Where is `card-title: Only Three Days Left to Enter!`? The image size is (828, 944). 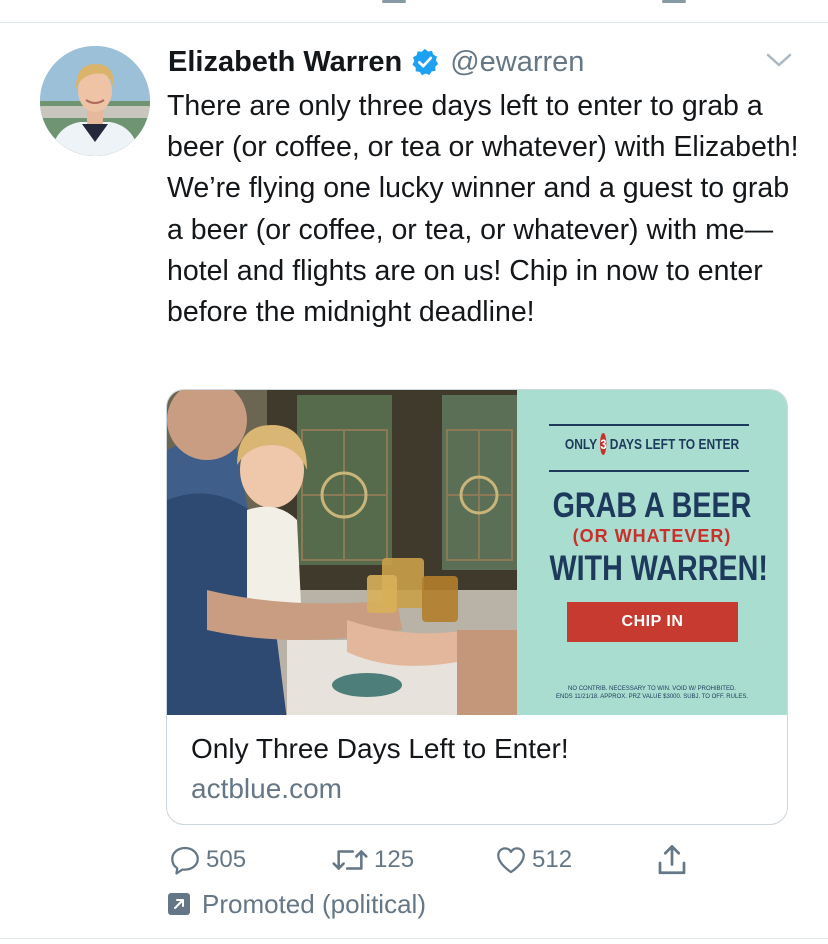
card-title: Only Three Days Left to Enter! is located at coordinates (380, 748).